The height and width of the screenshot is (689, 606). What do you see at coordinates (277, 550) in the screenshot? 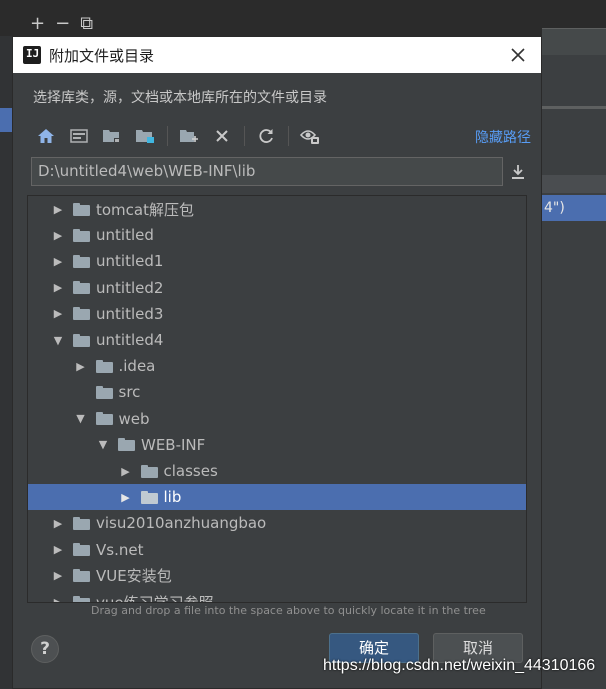
I see `tree-row: ▶ Vs.net` at bounding box center [277, 550].